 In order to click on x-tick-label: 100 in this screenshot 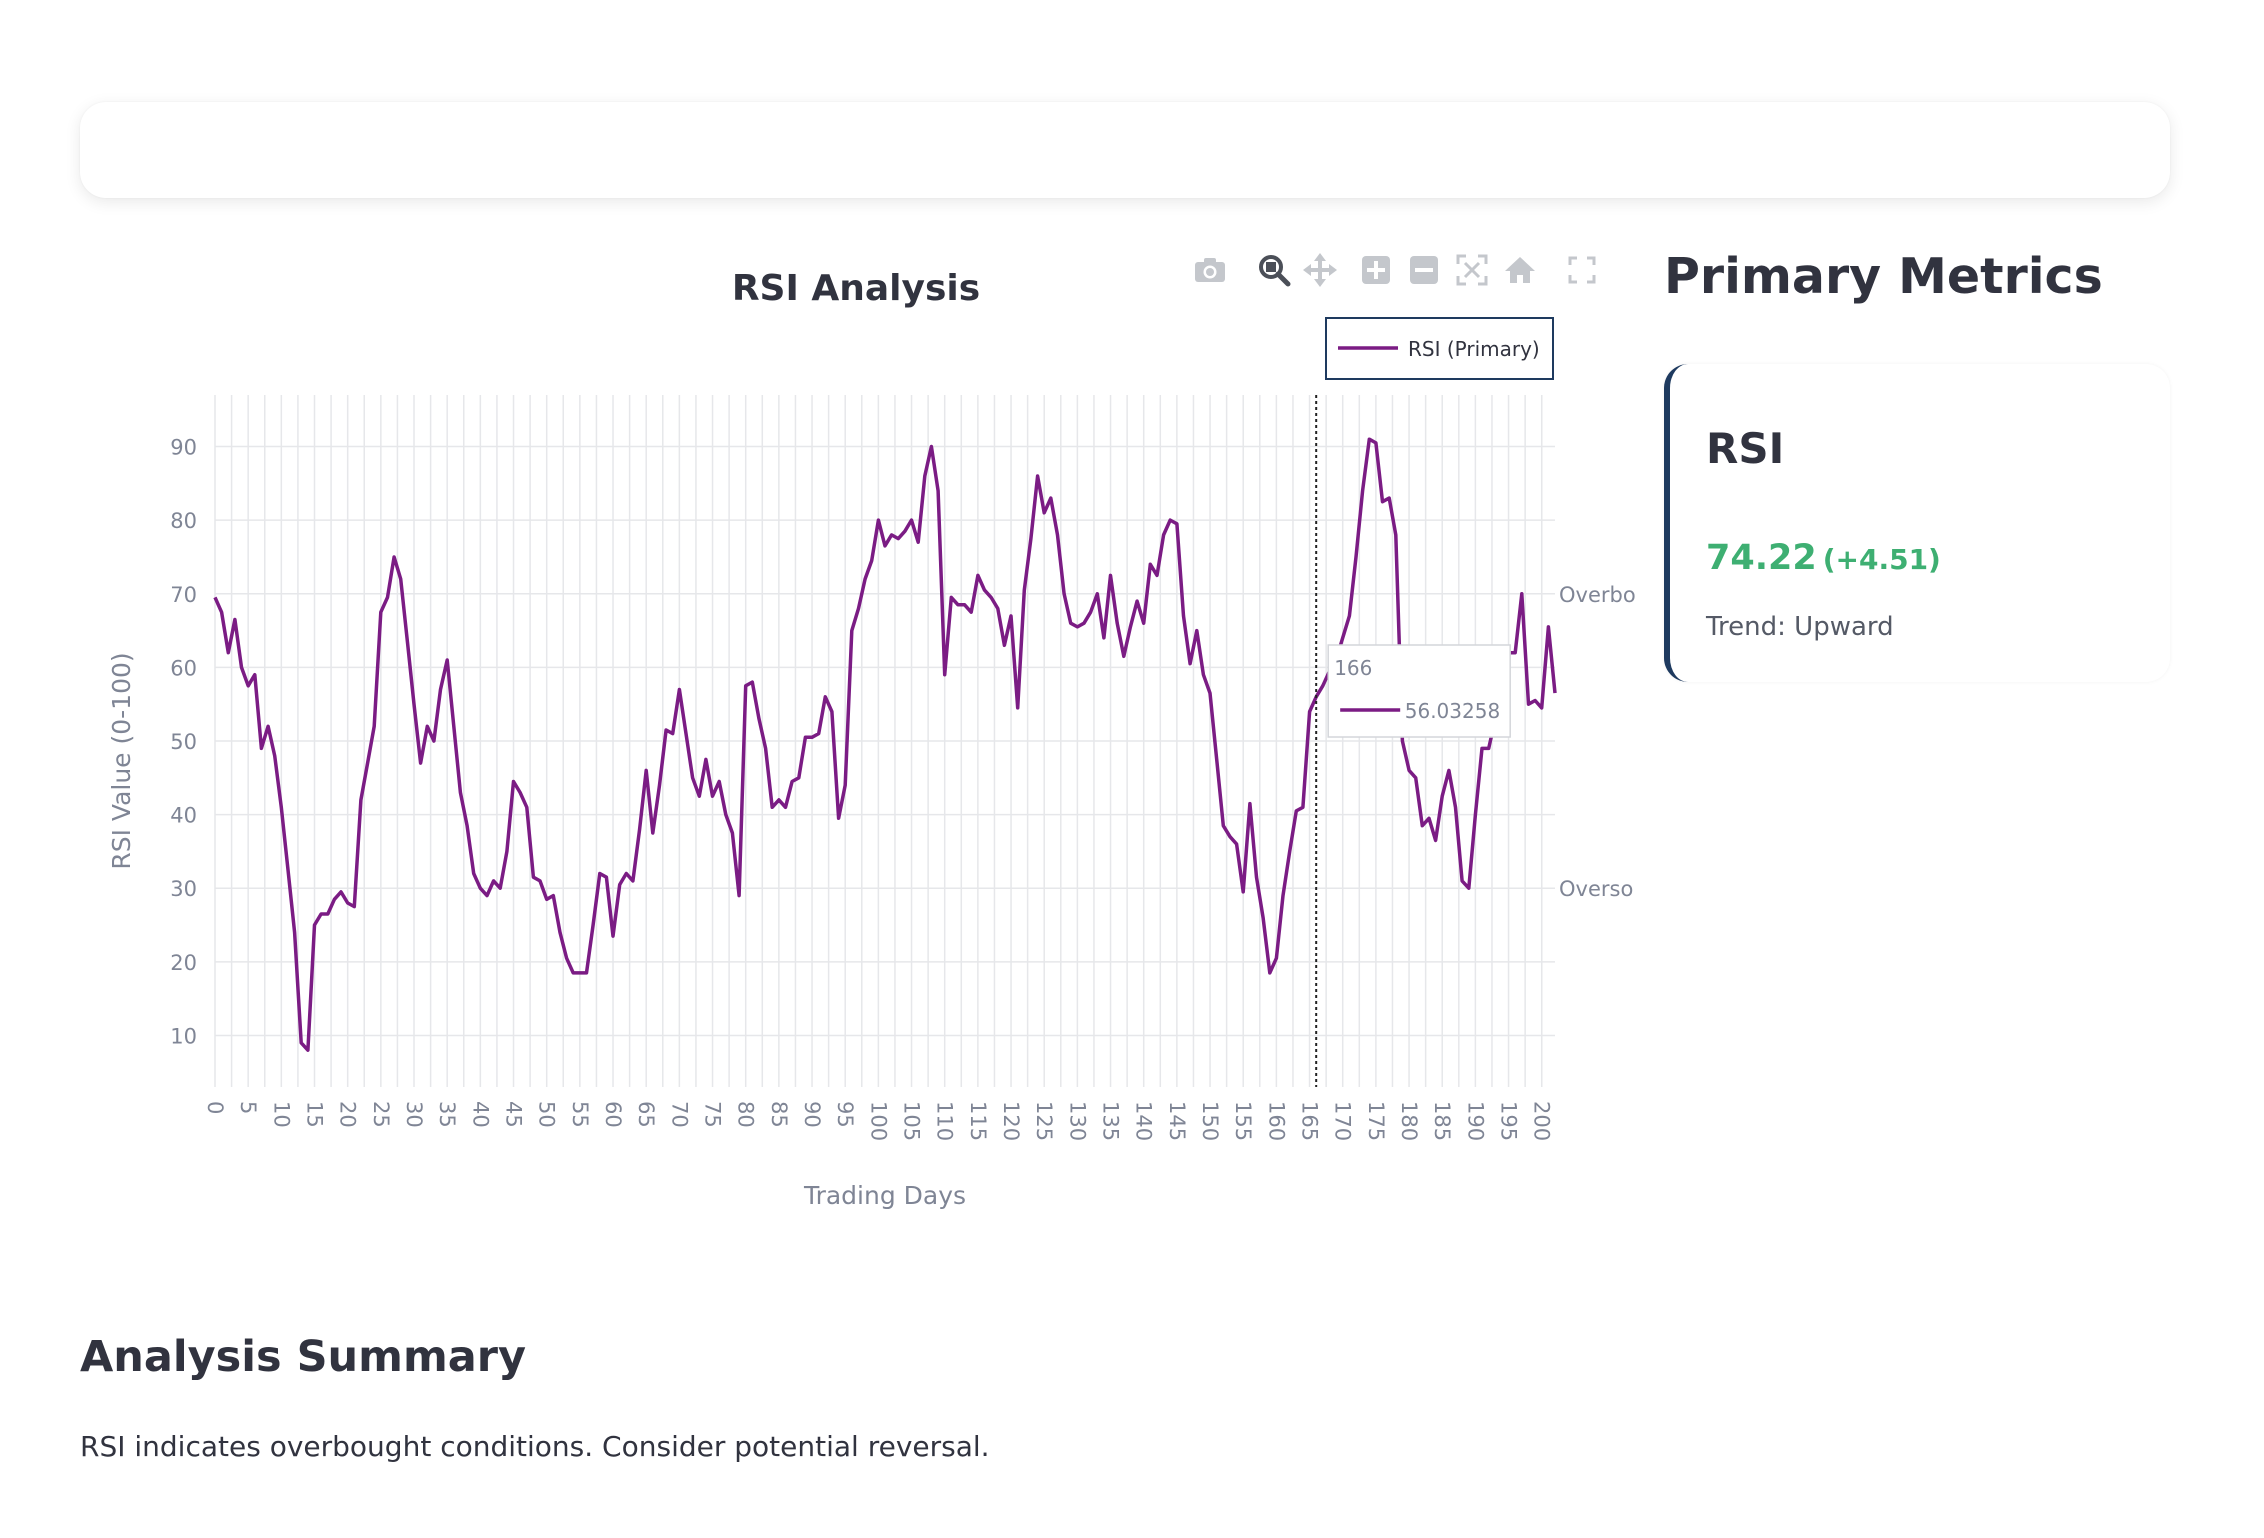, I will do `click(878, 1121)`.